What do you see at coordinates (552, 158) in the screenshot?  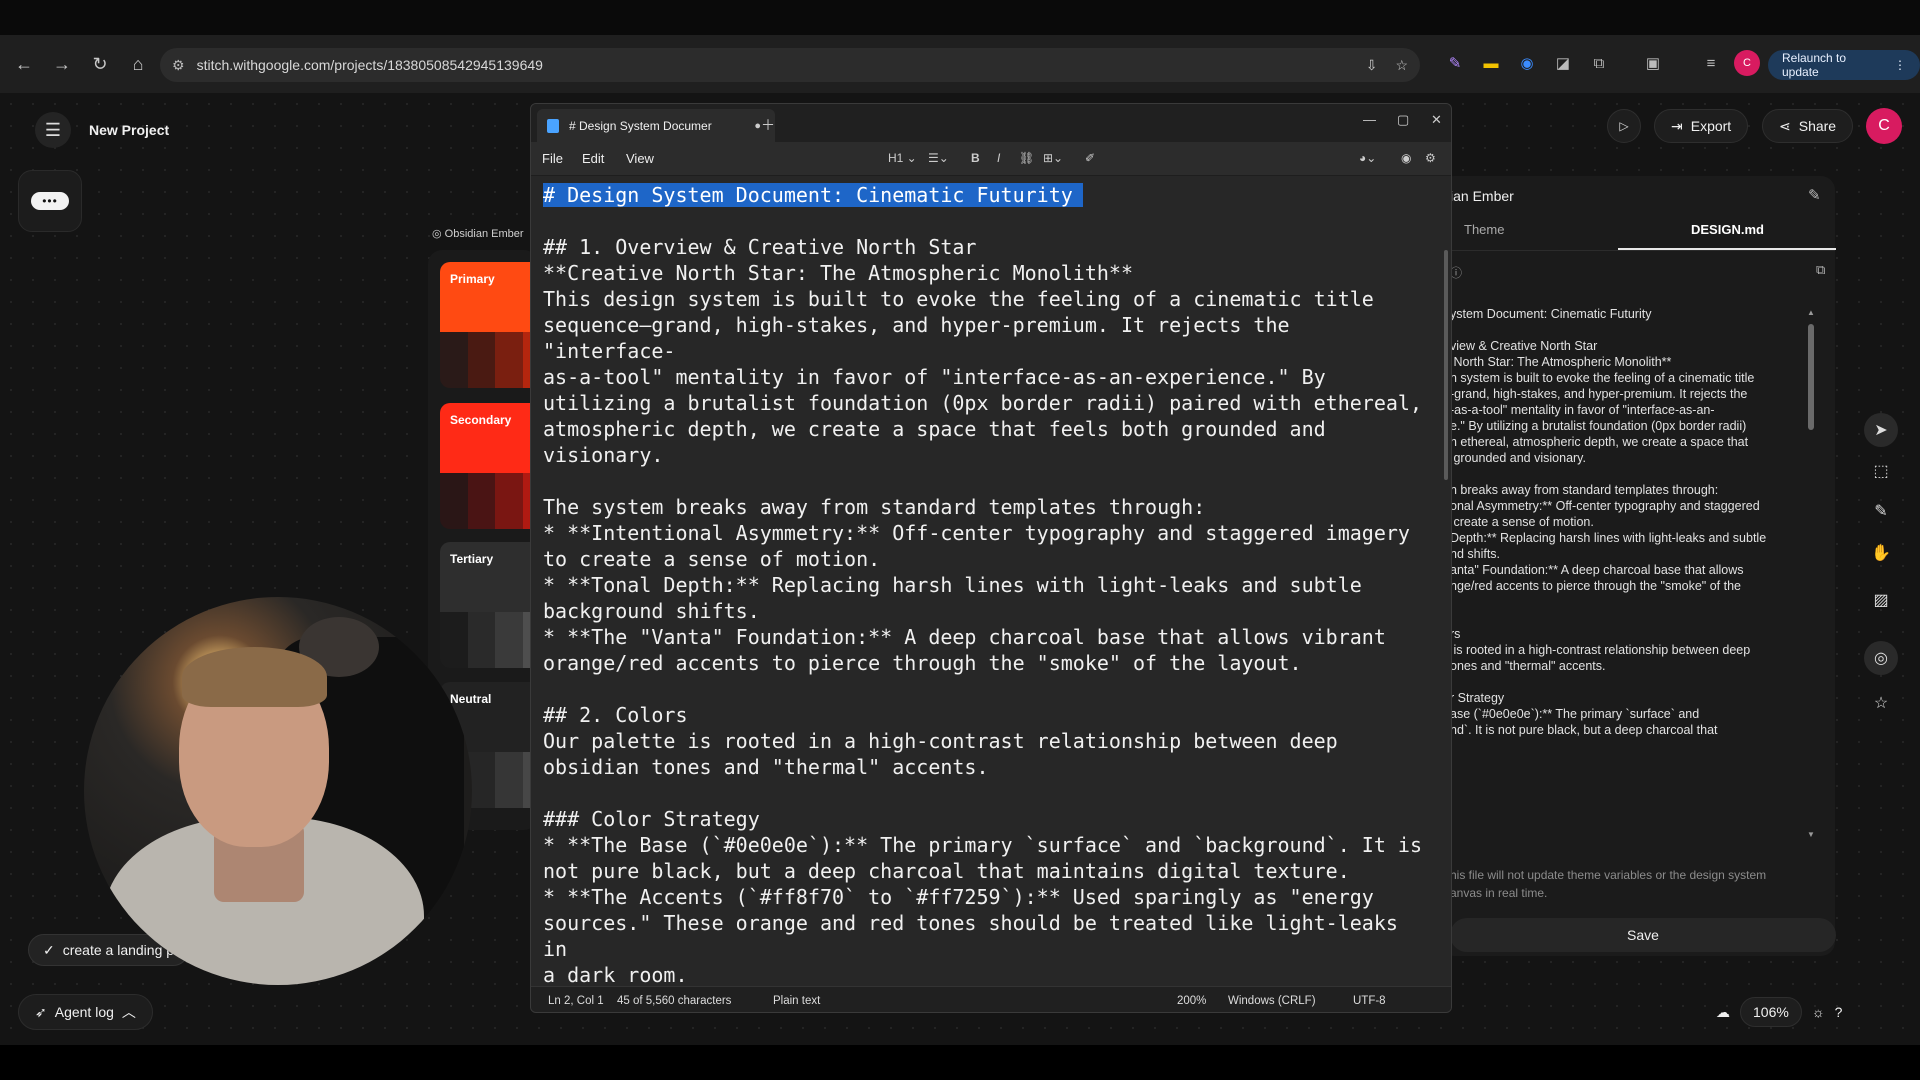 I see `menu-file: File` at bounding box center [552, 158].